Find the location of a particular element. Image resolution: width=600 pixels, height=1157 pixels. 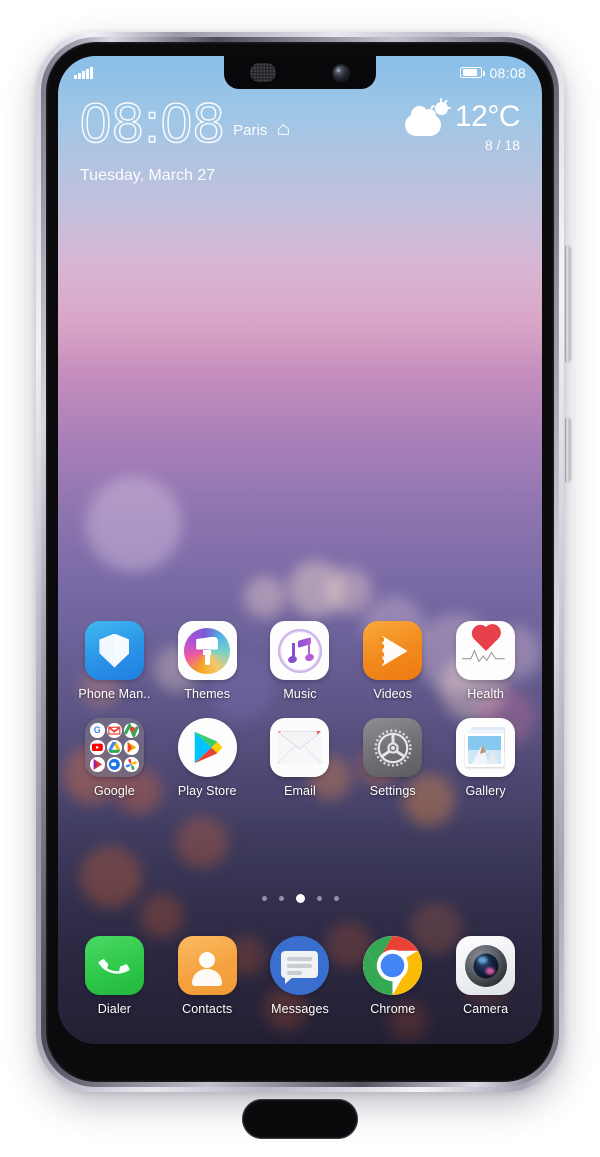

app-label: Messages is located at coordinates (300, 1009).